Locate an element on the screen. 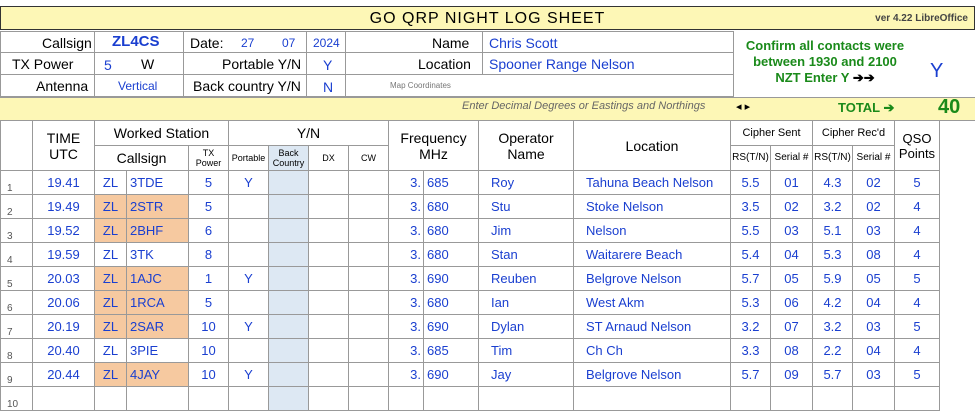 This screenshot has height=412, width=978. time-cell: 20.44 is located at coordinates (63, 374).